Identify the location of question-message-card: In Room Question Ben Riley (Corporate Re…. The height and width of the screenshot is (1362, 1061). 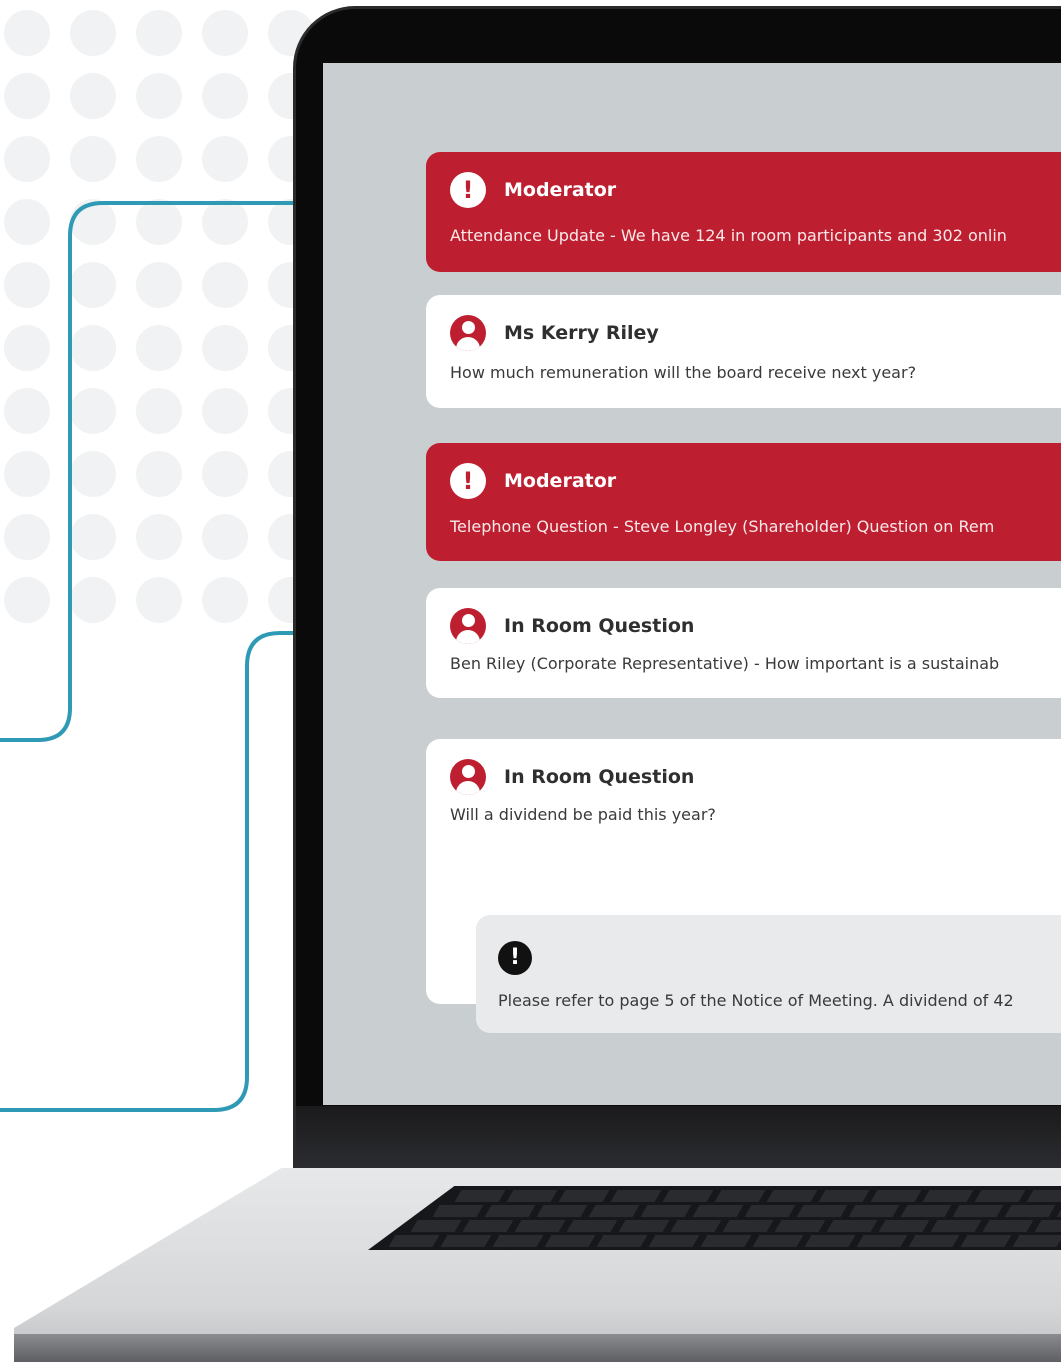
(743, 643).